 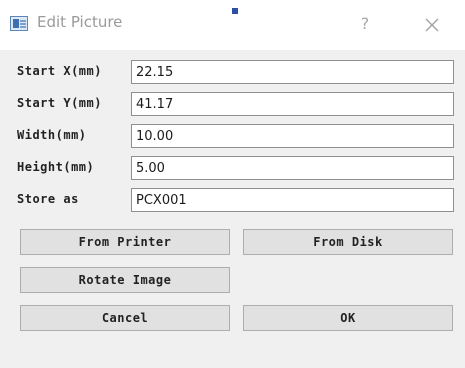 What do you see at coordinates (125, 318) in the screenshot?
I see `cancel-button: Cancel` at bounding box center [125, 318].